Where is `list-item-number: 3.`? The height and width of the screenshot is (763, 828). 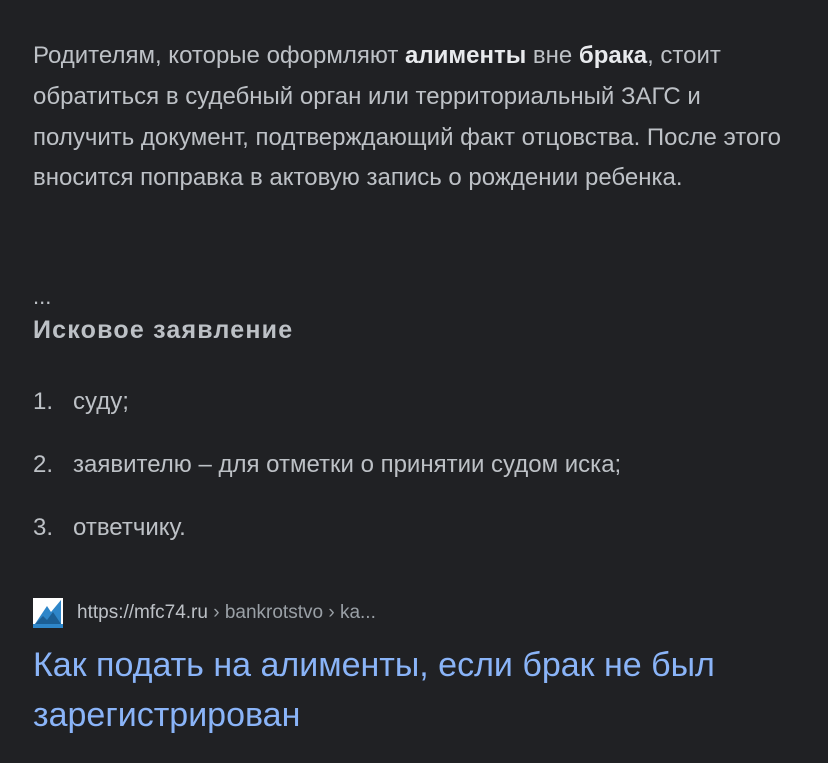 list-item-number: 3. is located at coordinates (43, 527).